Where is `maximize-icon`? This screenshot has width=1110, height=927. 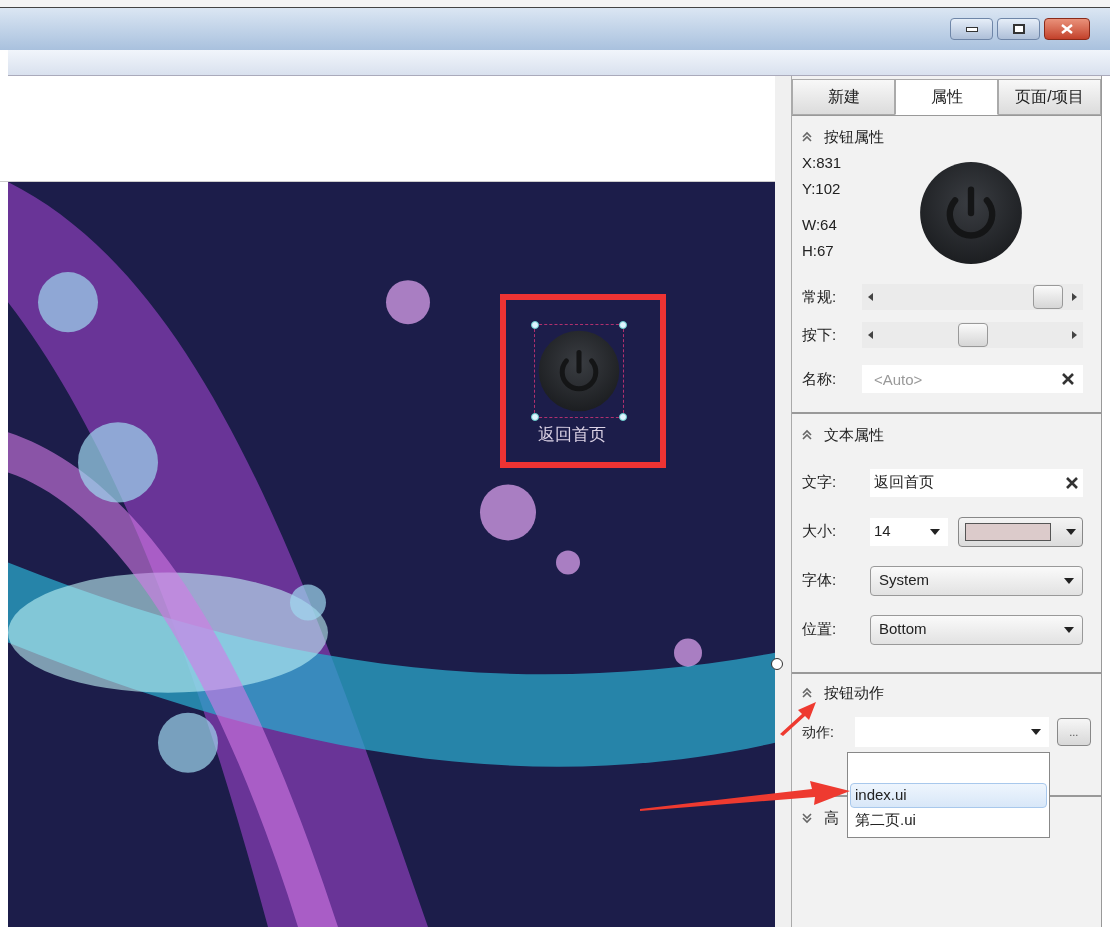
maximize-icon is located at coordinates (1018, 29).